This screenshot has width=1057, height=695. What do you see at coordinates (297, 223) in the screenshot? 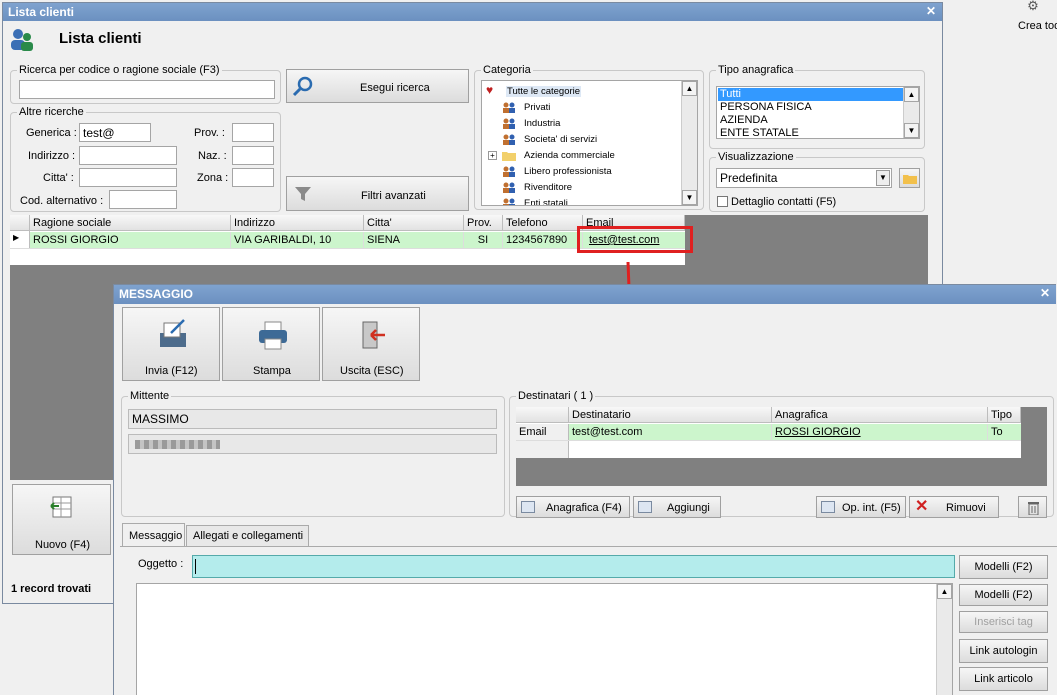
I see `column-header: Indirizzo` at bounding box center [297, 223].